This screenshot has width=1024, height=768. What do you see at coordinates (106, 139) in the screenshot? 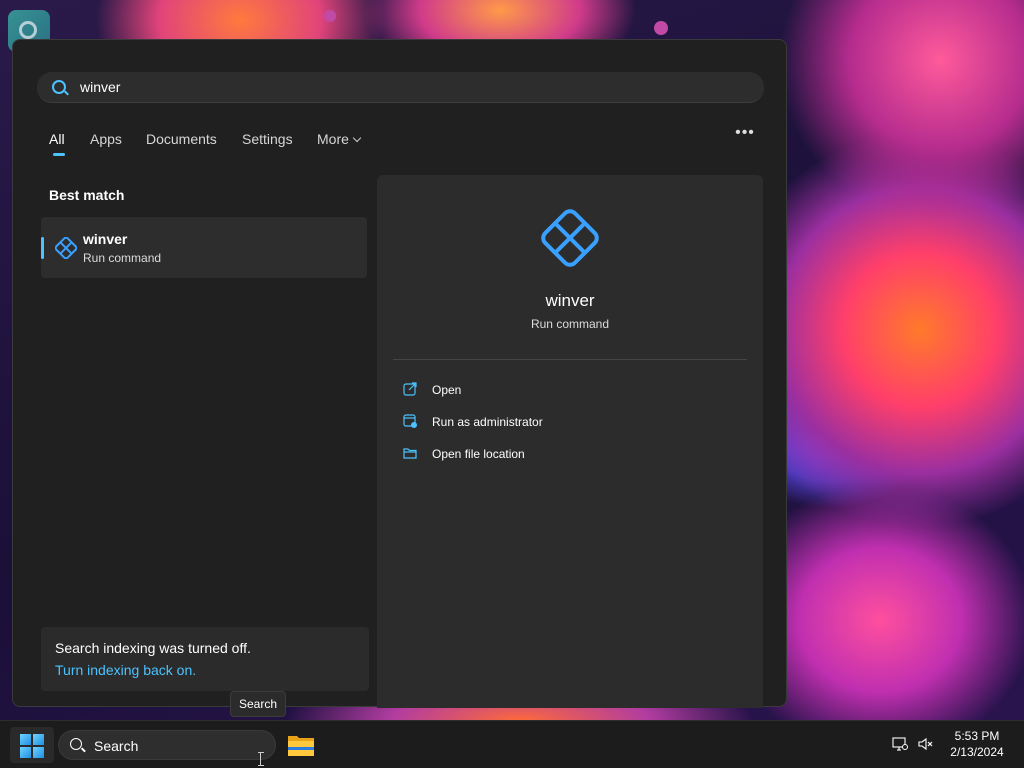
I see `tab-apps: Apps` at bounding box center [106, 139].